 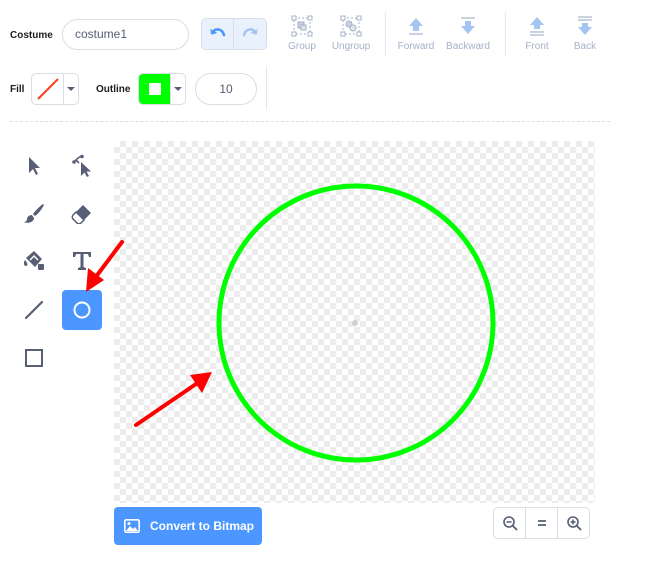 I want to click on zoom-out-button, so click(x=510, y=523).